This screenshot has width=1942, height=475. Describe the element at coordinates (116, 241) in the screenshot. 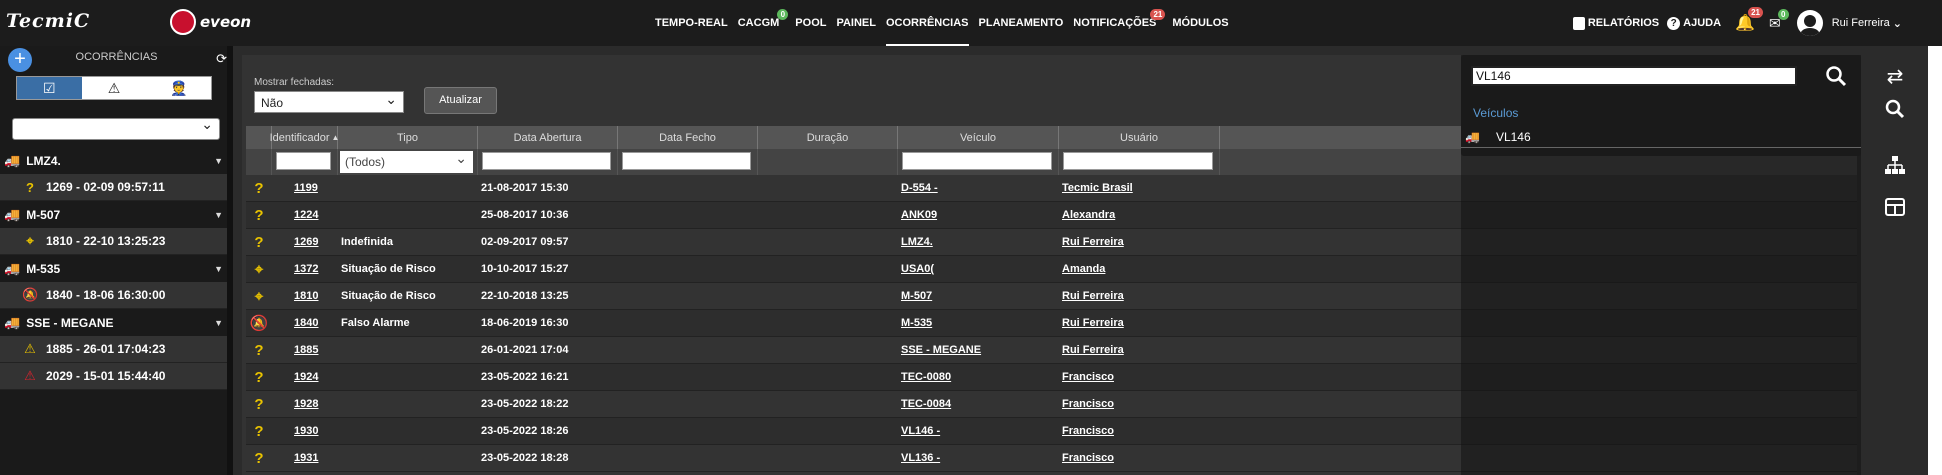

I see `list-item-occurrence: ⌖ 1810 - 22-10 13:25:23` at that location.